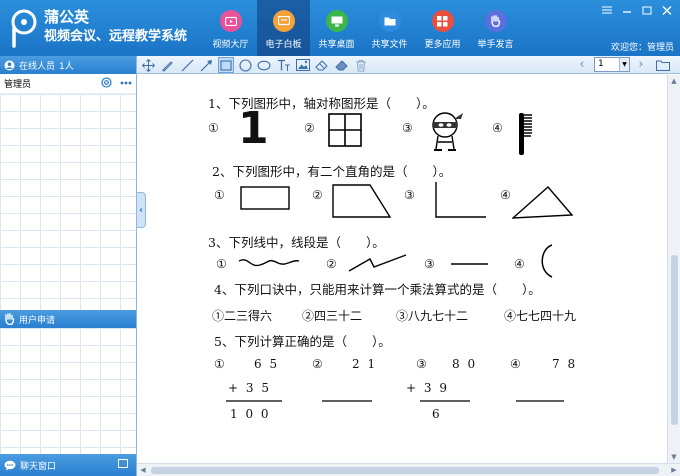 The height and width of the screenshot is (476, 680). What do you see at coordinates (421, 364) in the screenshot?
I see `q5-option-3: ③` at bounding box center [421, 364].